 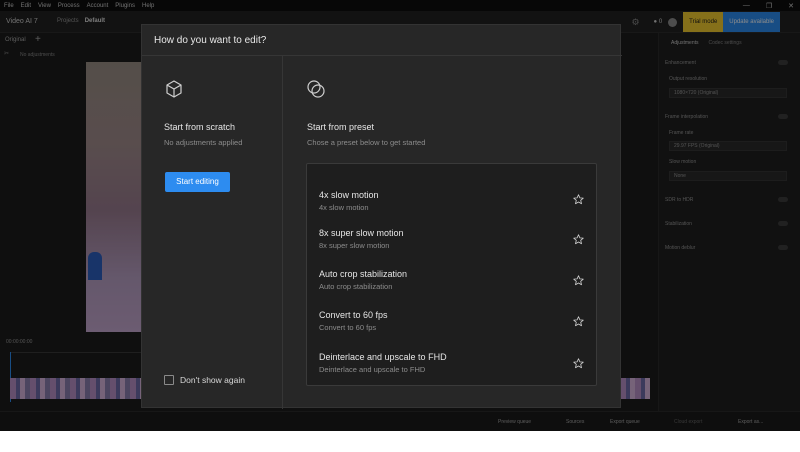 I want to click on preset-title: 4x slow motion, so click(x=349, y=195).